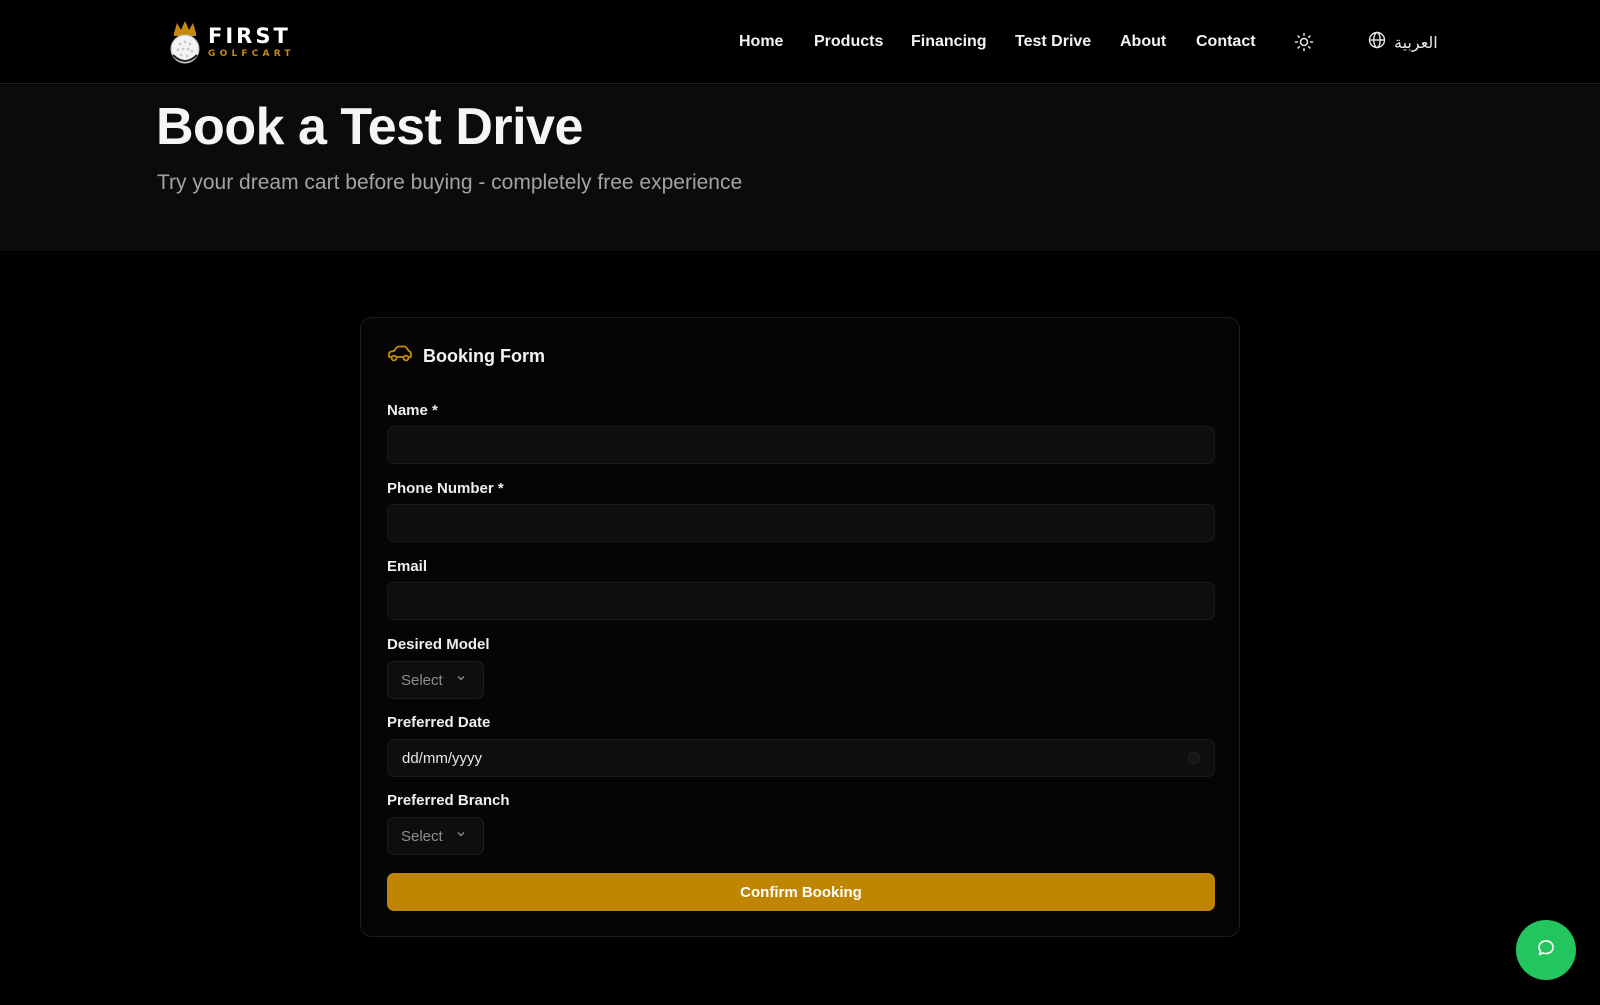 The width and height of the screenshot is (1600, 1005). What do you see at coordinates (1304, 42) in the screenshot?
I see `theme-toggle-sun-icon` at bounding box center [1304, 42].